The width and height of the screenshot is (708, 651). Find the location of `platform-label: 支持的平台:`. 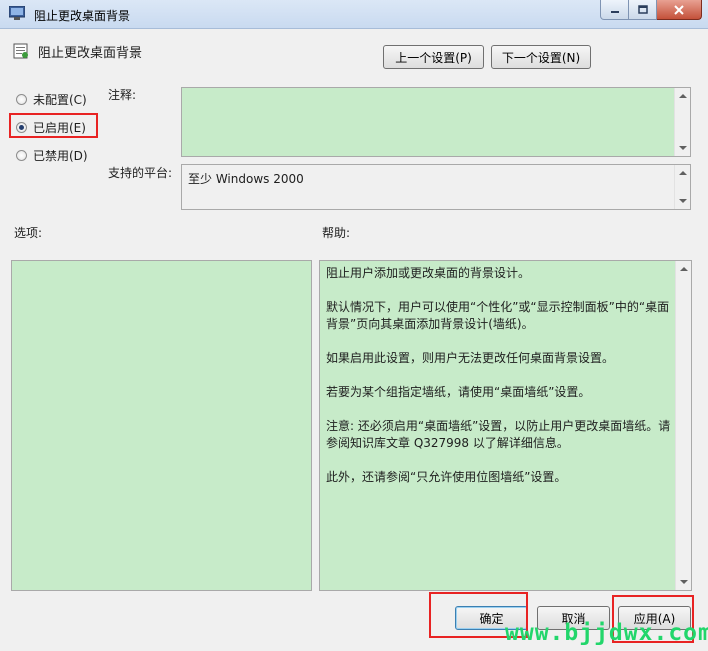

platform-label: 支持的平台: is located at coordinates (140, 173).